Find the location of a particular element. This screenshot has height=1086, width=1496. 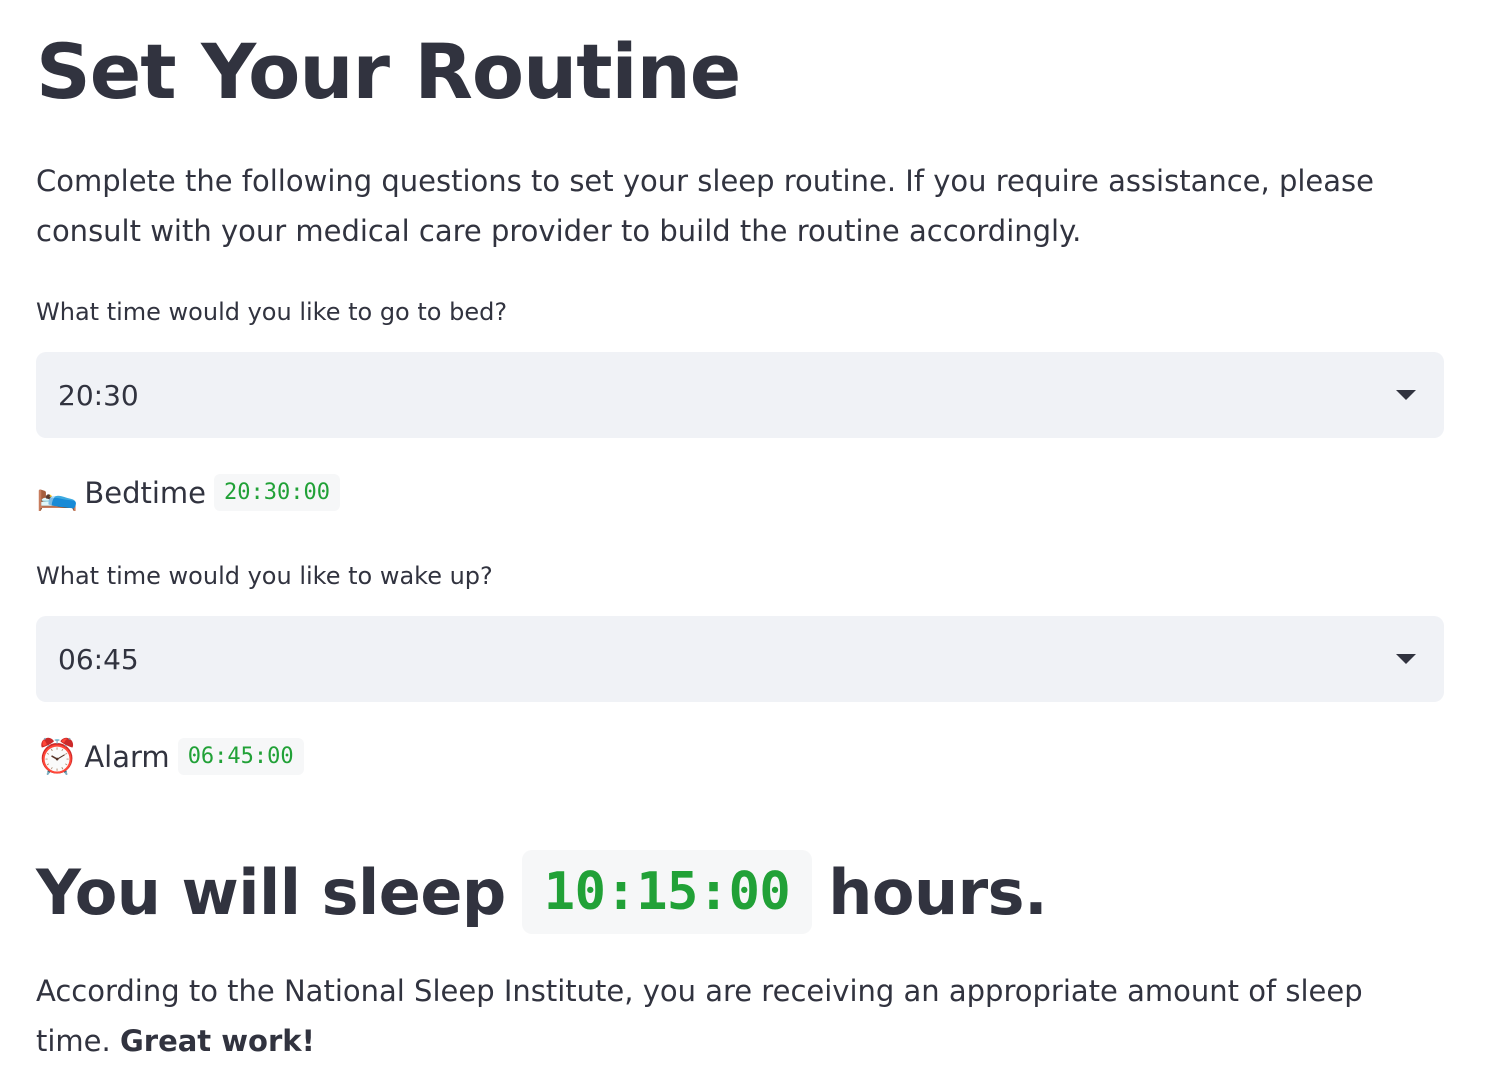

page-title: Set Your Routine is located at coordinates (388, 71).